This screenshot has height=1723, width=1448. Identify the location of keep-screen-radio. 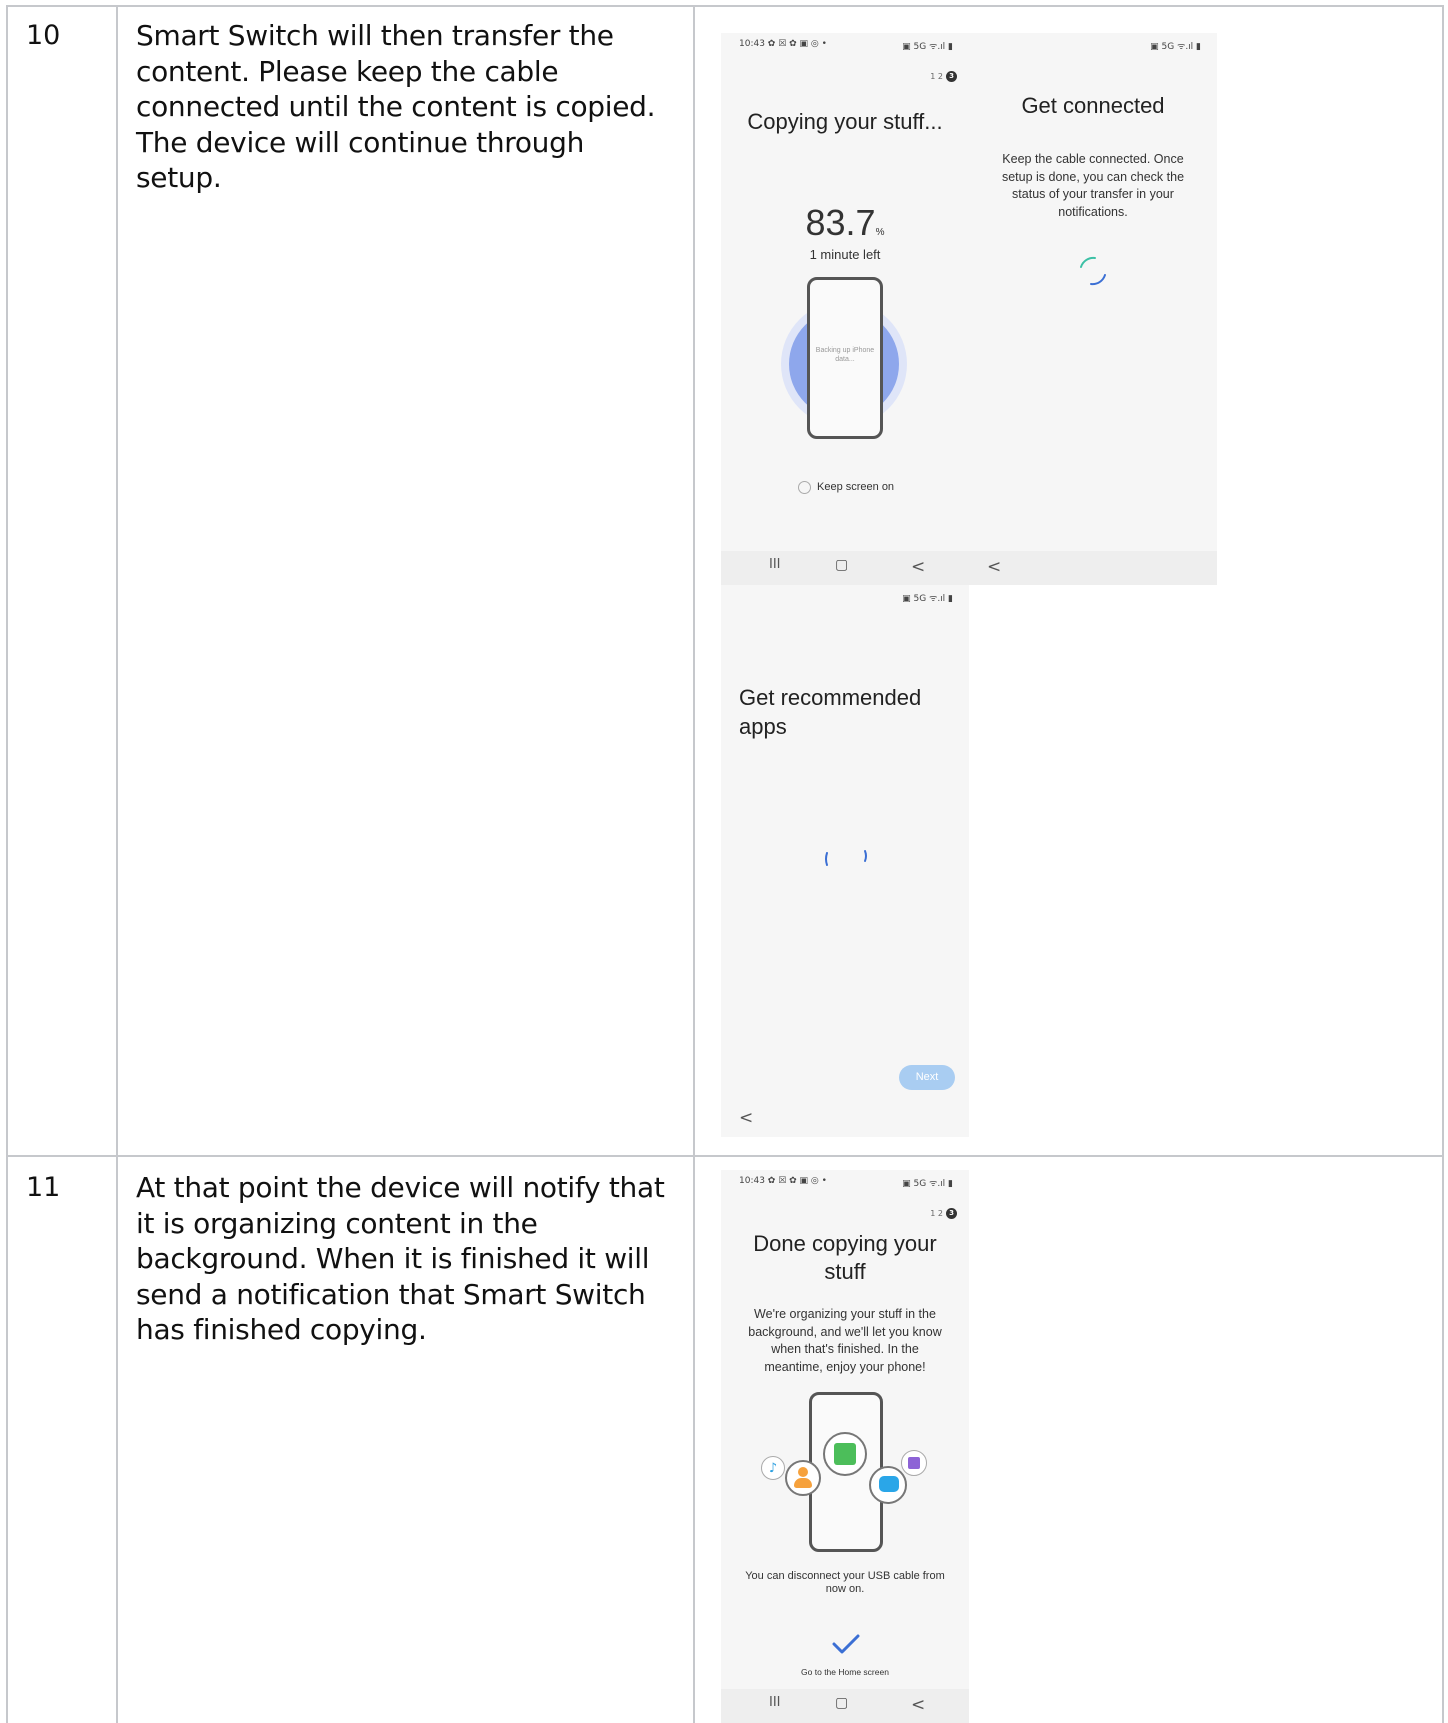
(804, 487).